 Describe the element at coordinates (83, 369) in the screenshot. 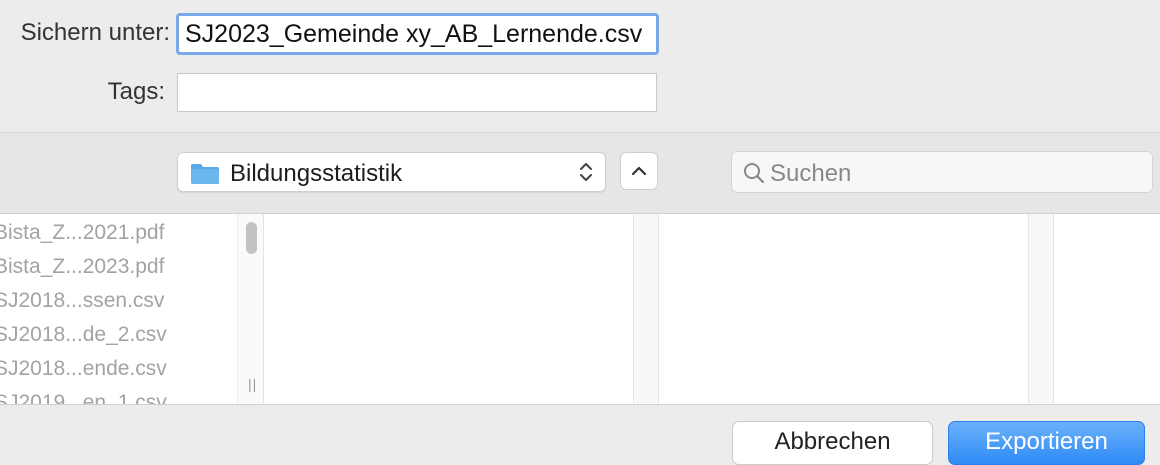

I see `file-item: SJ2018...ende.csv` at that location.